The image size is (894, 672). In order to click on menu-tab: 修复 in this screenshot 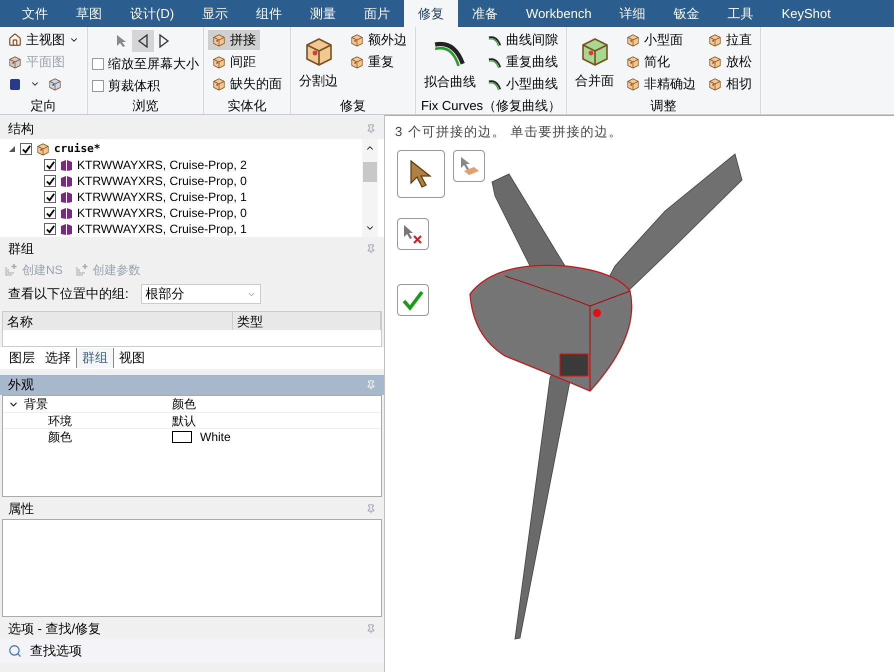, I will do `click(431, 13)`.